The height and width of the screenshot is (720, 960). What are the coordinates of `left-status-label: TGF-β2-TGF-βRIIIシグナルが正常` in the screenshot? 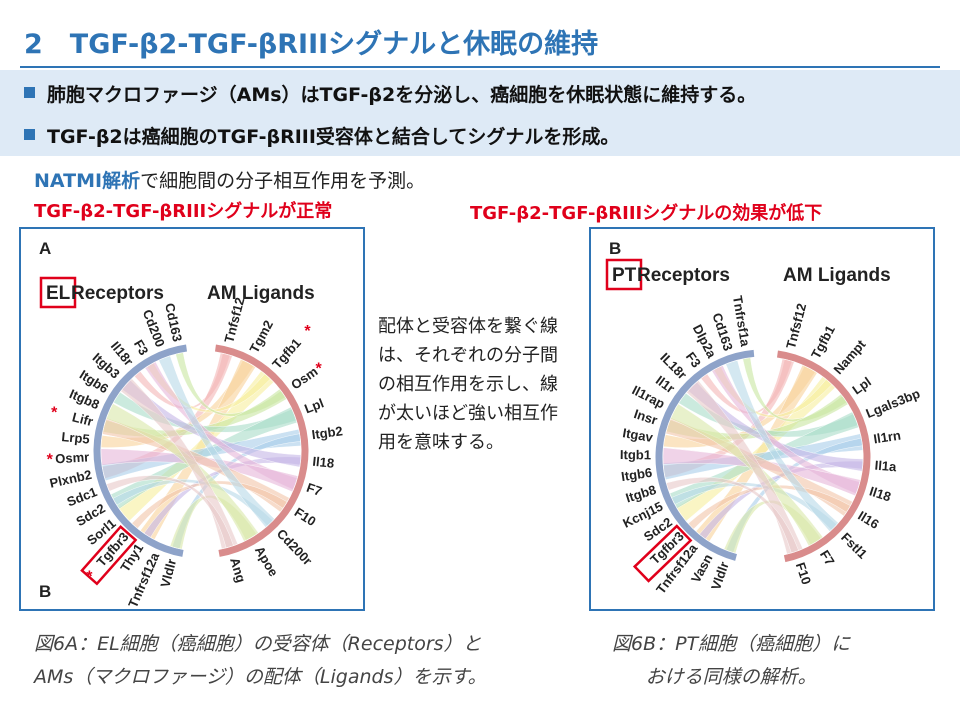 It's located at (183, 211).